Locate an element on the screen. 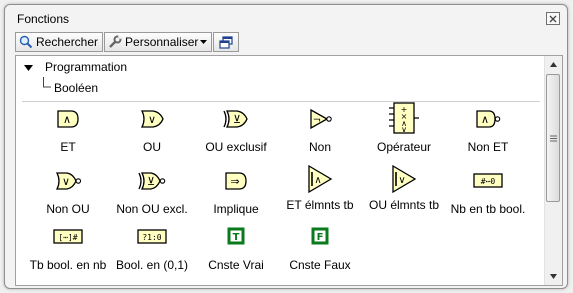  toolbar: Rechercher Personnaliser is located at coordinates (127, 43).